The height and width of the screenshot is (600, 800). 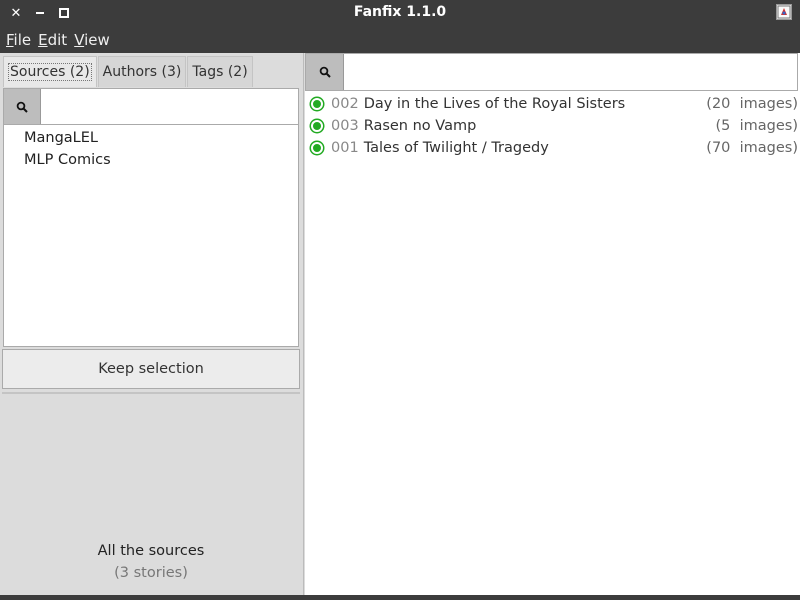 I want to click on story-row: 003 Rasen no Vamp (5 images), so click(x=551, y=126).